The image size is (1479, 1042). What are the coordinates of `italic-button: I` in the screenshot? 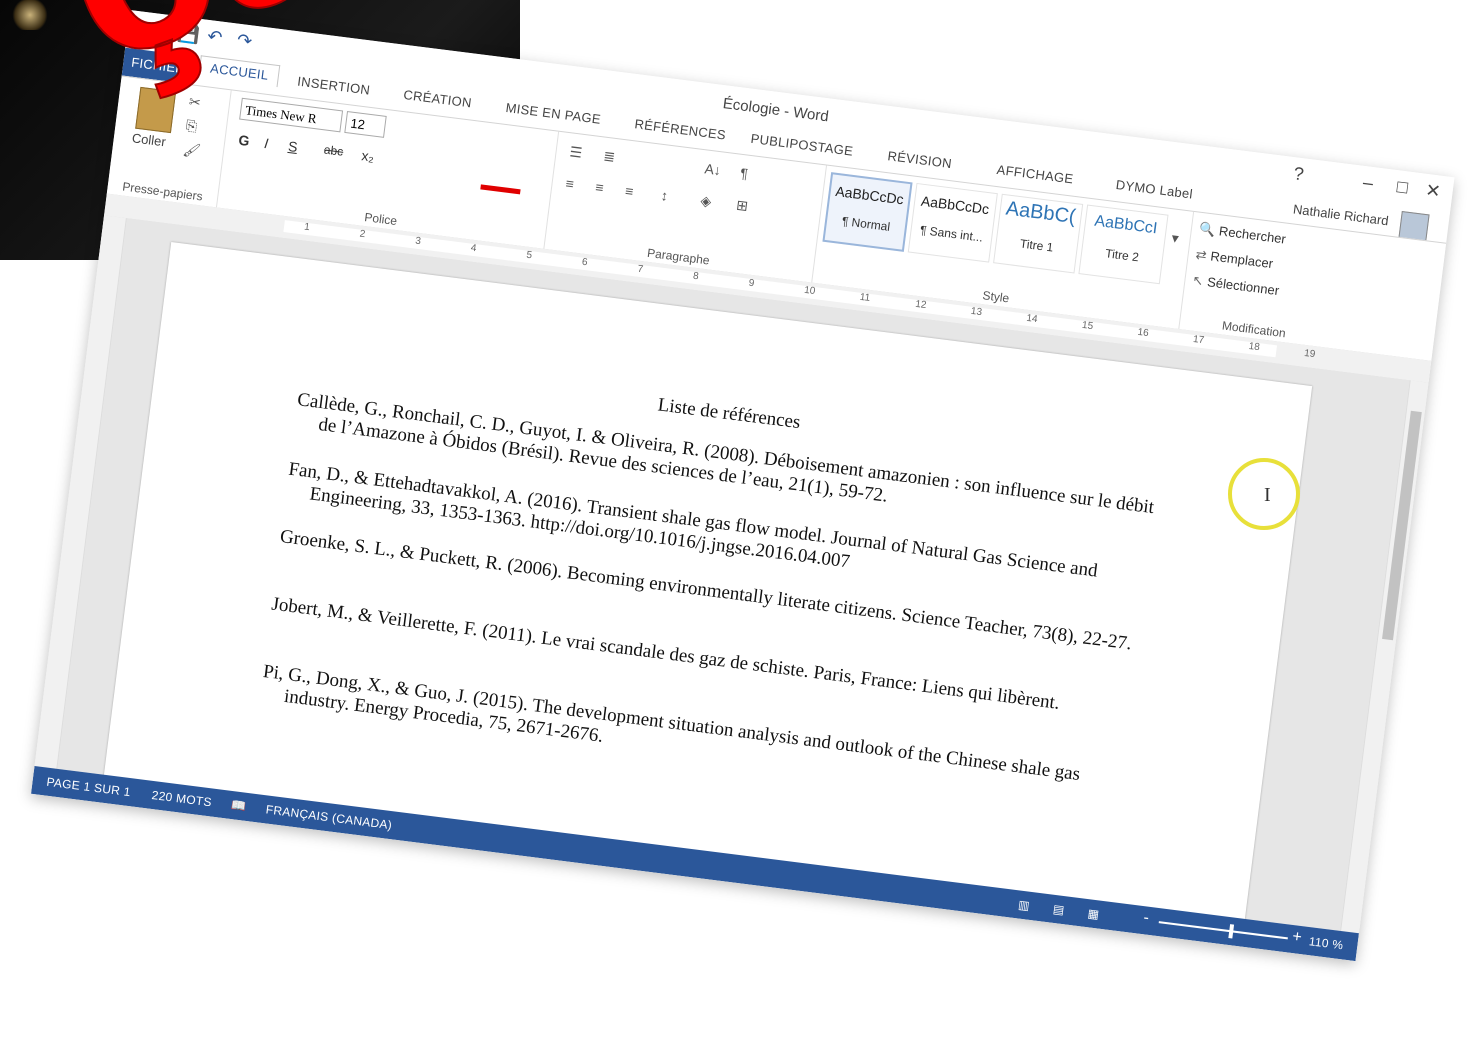 It's located at (266, 143).